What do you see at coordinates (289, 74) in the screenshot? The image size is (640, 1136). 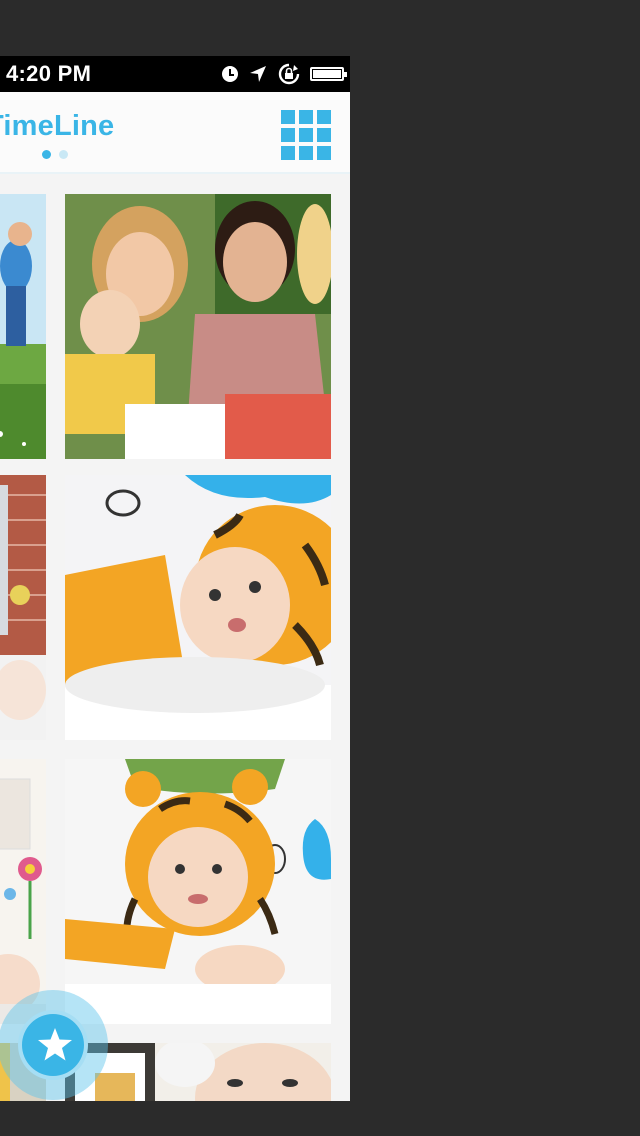 I see `rotation-lock-icon` at bounding box center [289, 74].